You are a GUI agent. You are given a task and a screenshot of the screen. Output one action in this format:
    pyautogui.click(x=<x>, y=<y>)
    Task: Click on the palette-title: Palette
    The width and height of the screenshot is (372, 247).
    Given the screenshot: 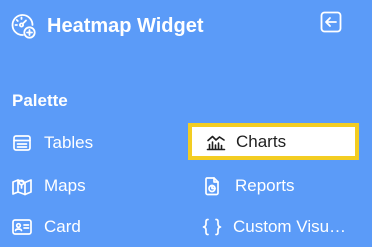 What is the action you would take?
    pyautogui.click(x=40, y=100)
    